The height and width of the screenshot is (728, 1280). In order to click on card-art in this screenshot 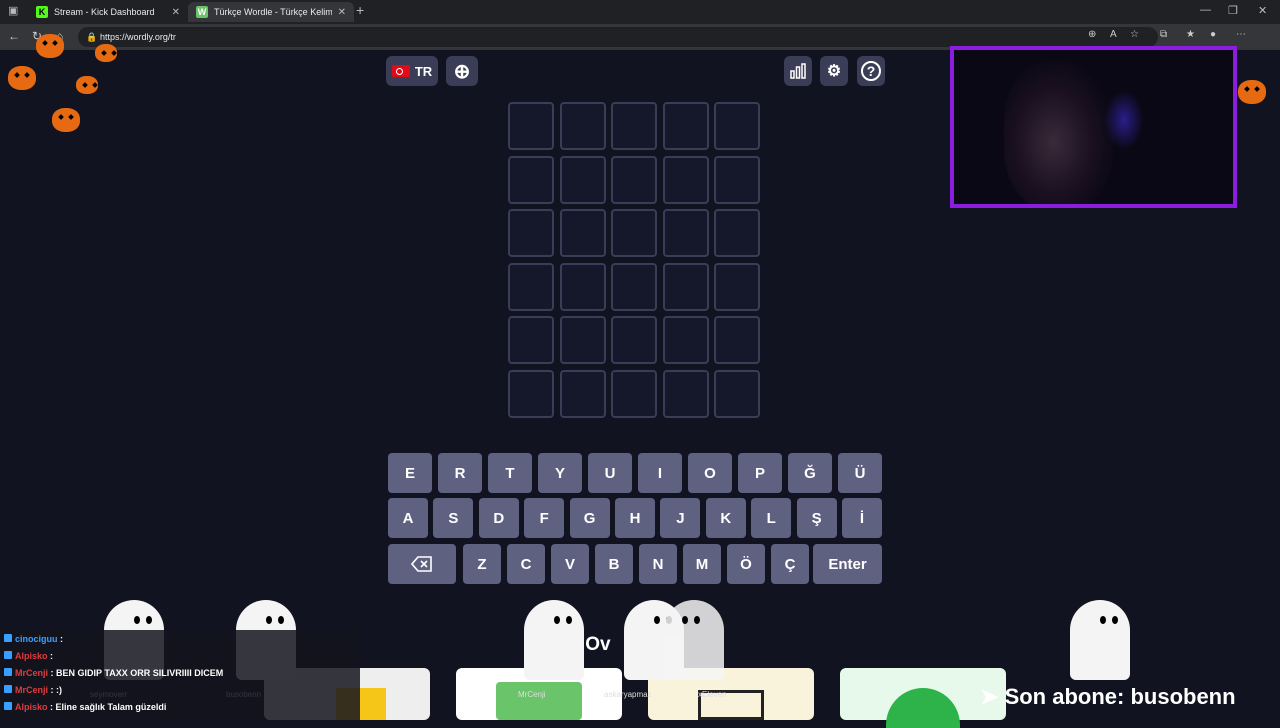, I will do `click(923, 708)`.